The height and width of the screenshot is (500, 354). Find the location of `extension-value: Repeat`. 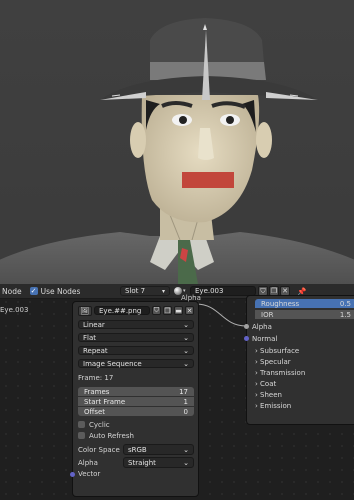

extension-value: Repeat is located at coordinates (95, 350).